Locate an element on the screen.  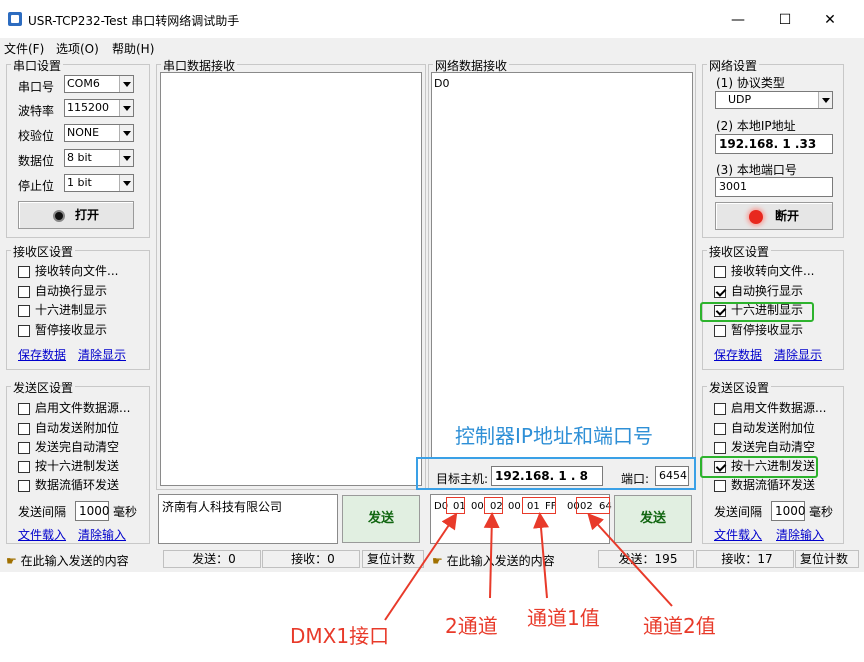
ch2-annotation: 2通道 is located at coordinates (471, 626).